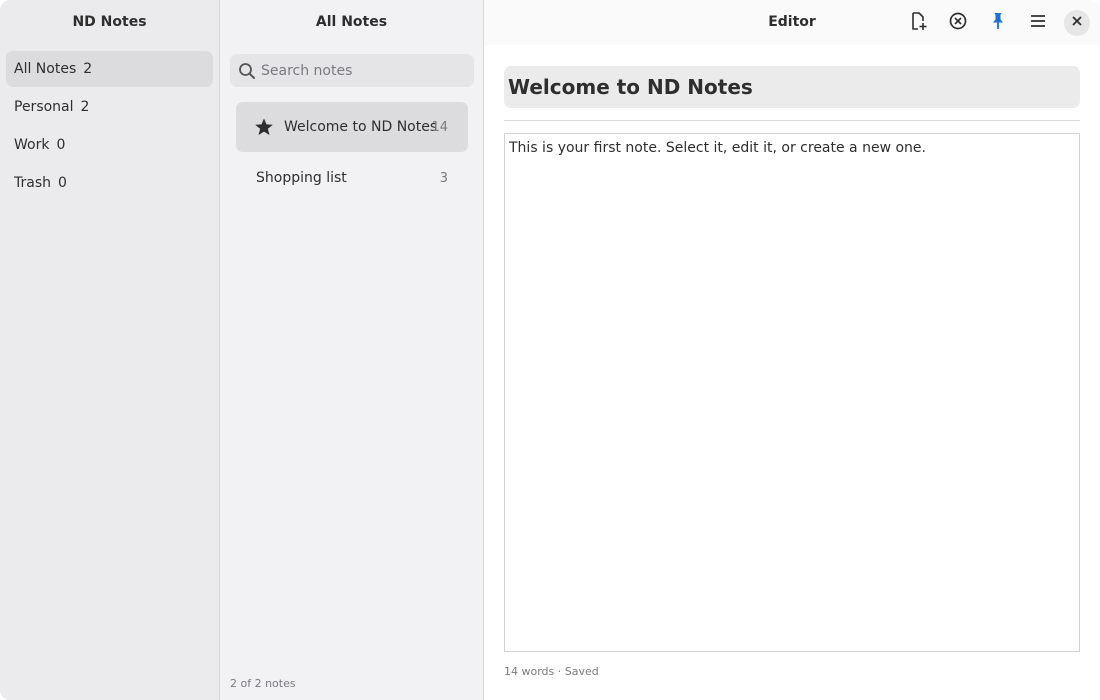  Describe the element at coordinates (32, 145) in the screenshot. I see `sidebar-item-label: Work` at that location.